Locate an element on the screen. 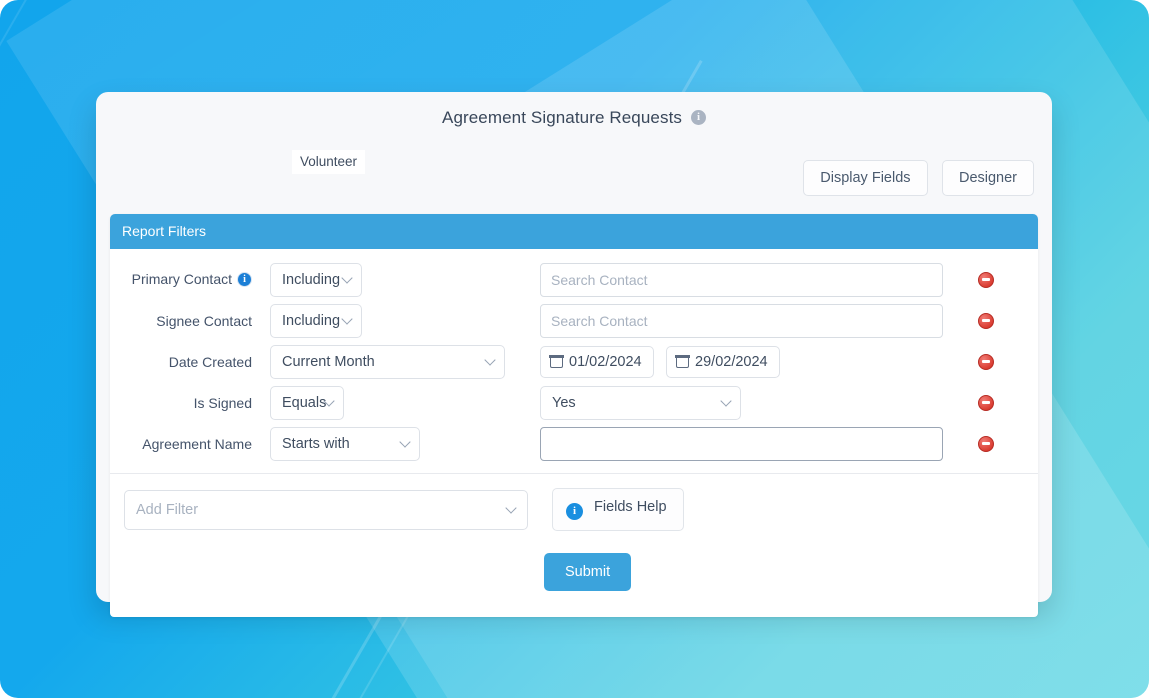 The height and width of the screenshot is (698, 1149). add-filter-row: Add Filter i Fields Help is located at coordinates (574, 502).